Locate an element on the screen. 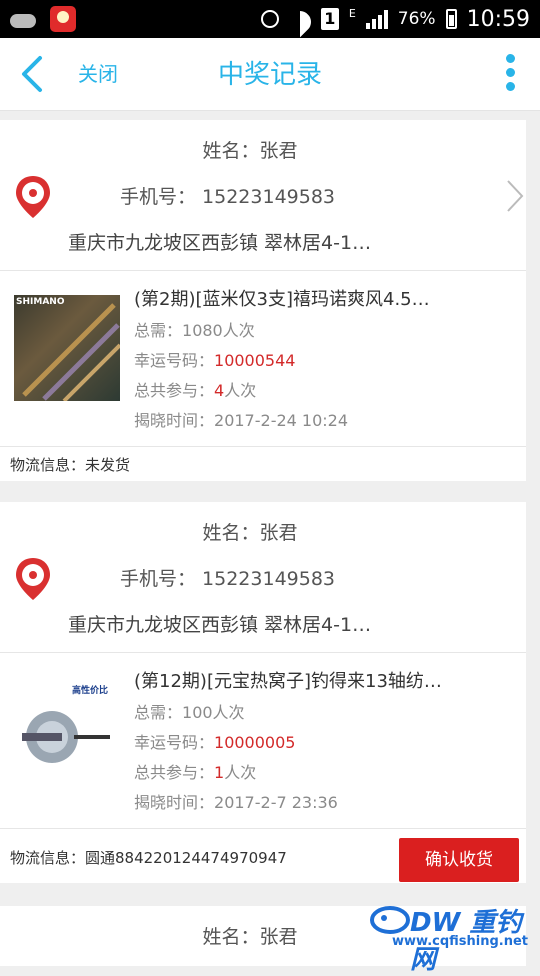 Image resolution: width=540 pixels, height=976 pixels. lucky-number: 10000544 is located at coordinates (255, 360).